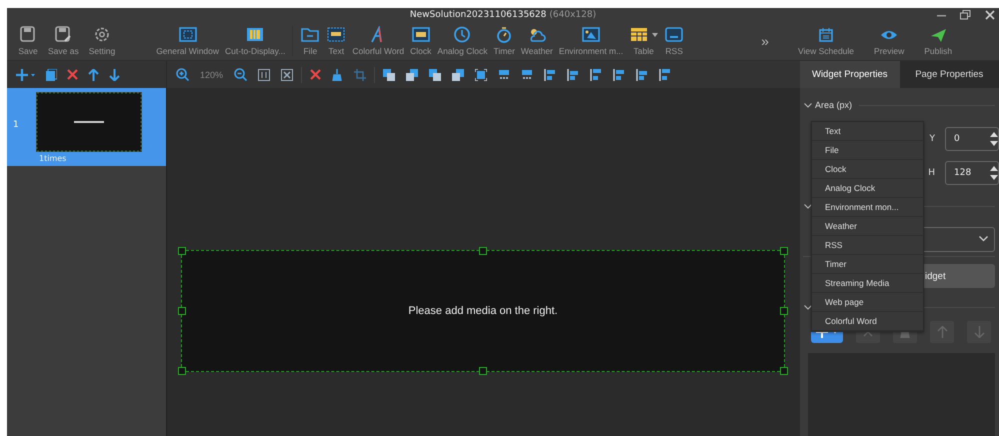  Describe the element at coordinates (867, 150) in the screenshot. I see `menu-item: File` at that location.